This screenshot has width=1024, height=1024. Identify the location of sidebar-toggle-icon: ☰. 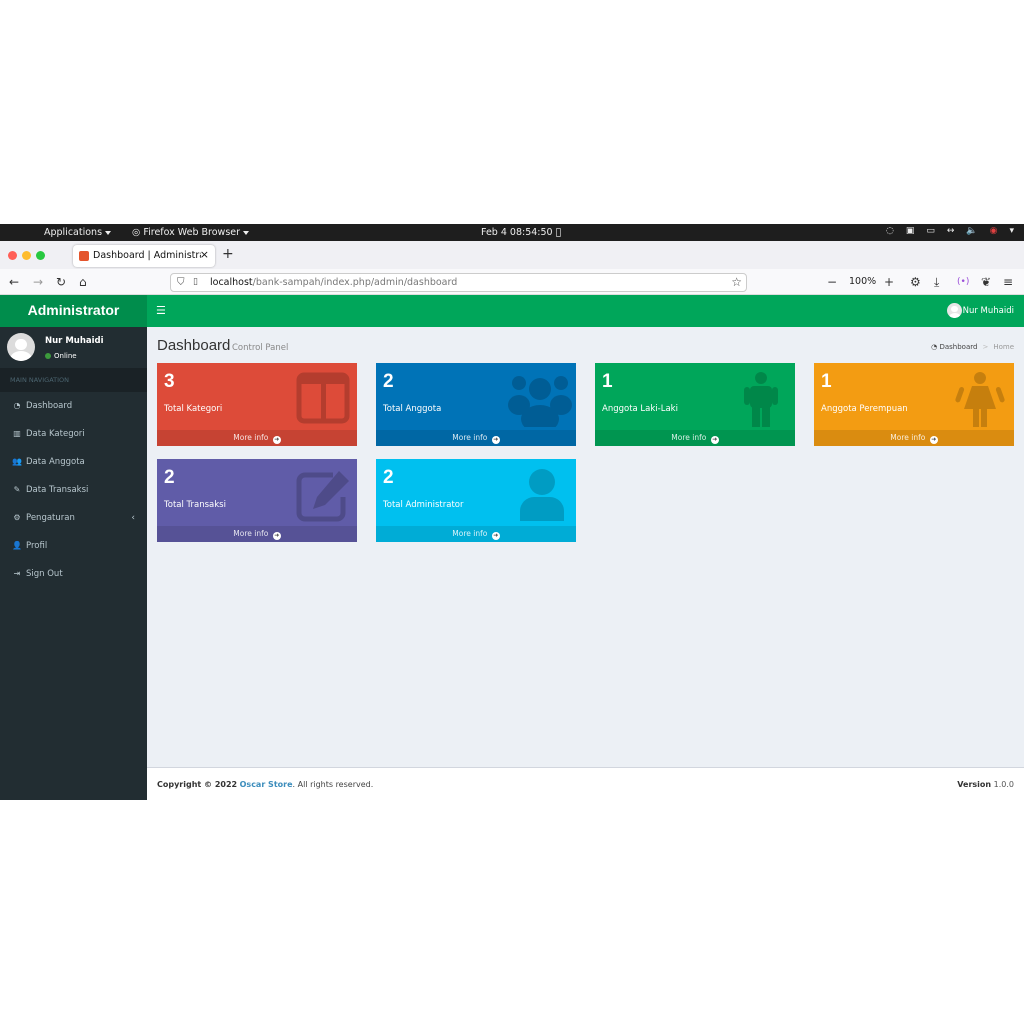
(161, 310).